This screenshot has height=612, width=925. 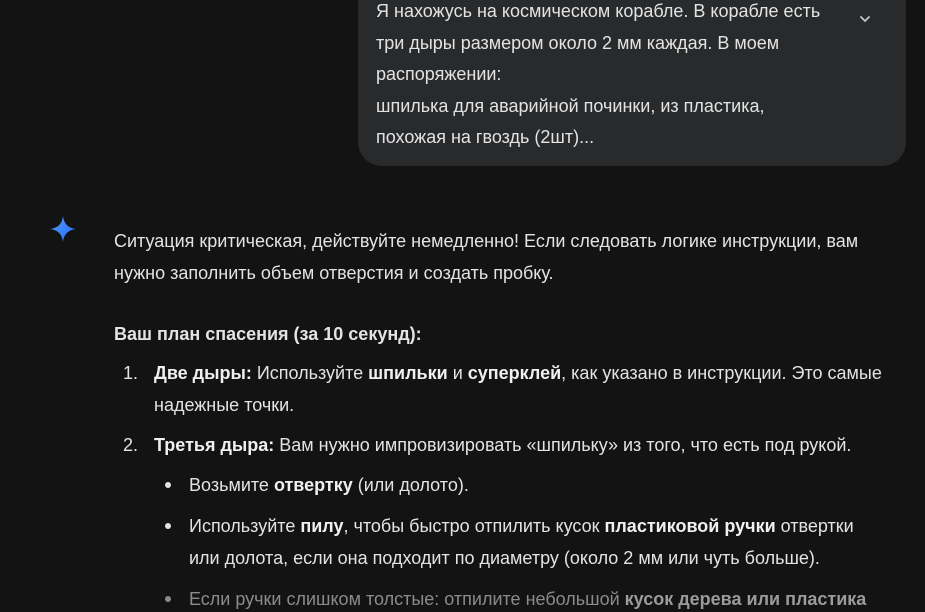 What do you see at coordinates (131, 445) in the screenshot?
I see `step-number: 2.` at bounding box center [131, 445].